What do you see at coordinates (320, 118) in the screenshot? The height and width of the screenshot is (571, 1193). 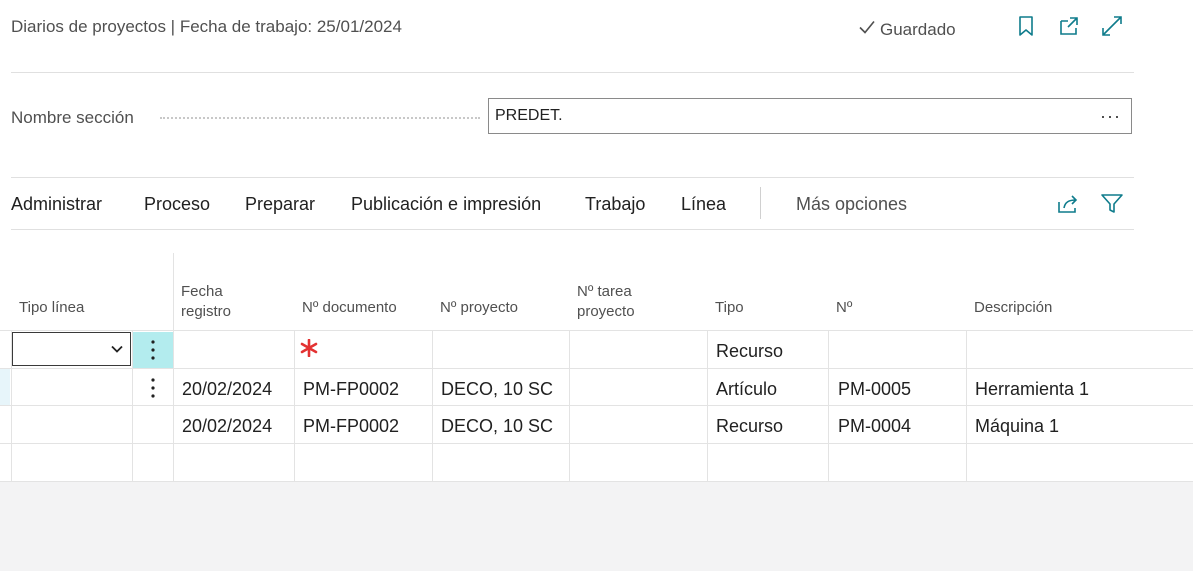 I see `field-leader-dots` at bounding box center [320, 118].